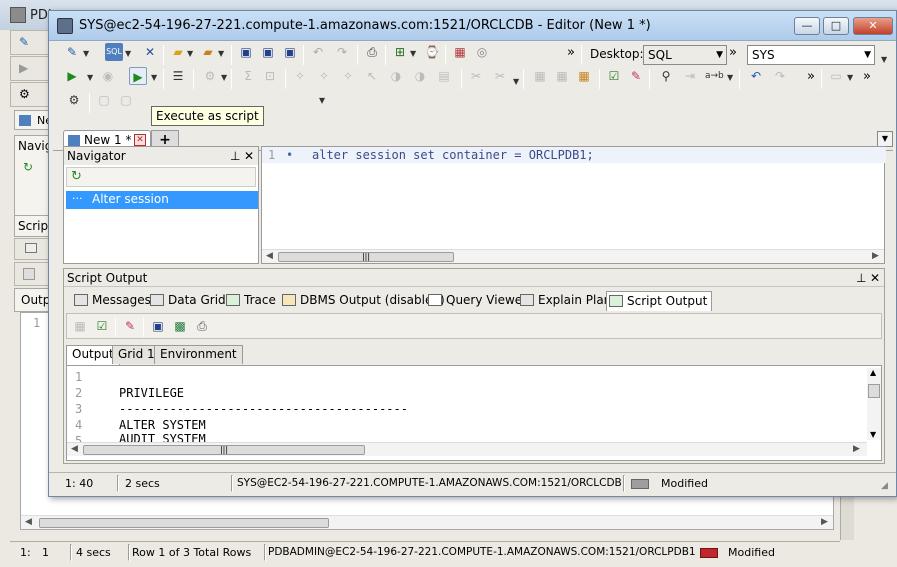 The image size is (897, 567). I want to click on background-output-tab: Outpu, so click(36, 300).